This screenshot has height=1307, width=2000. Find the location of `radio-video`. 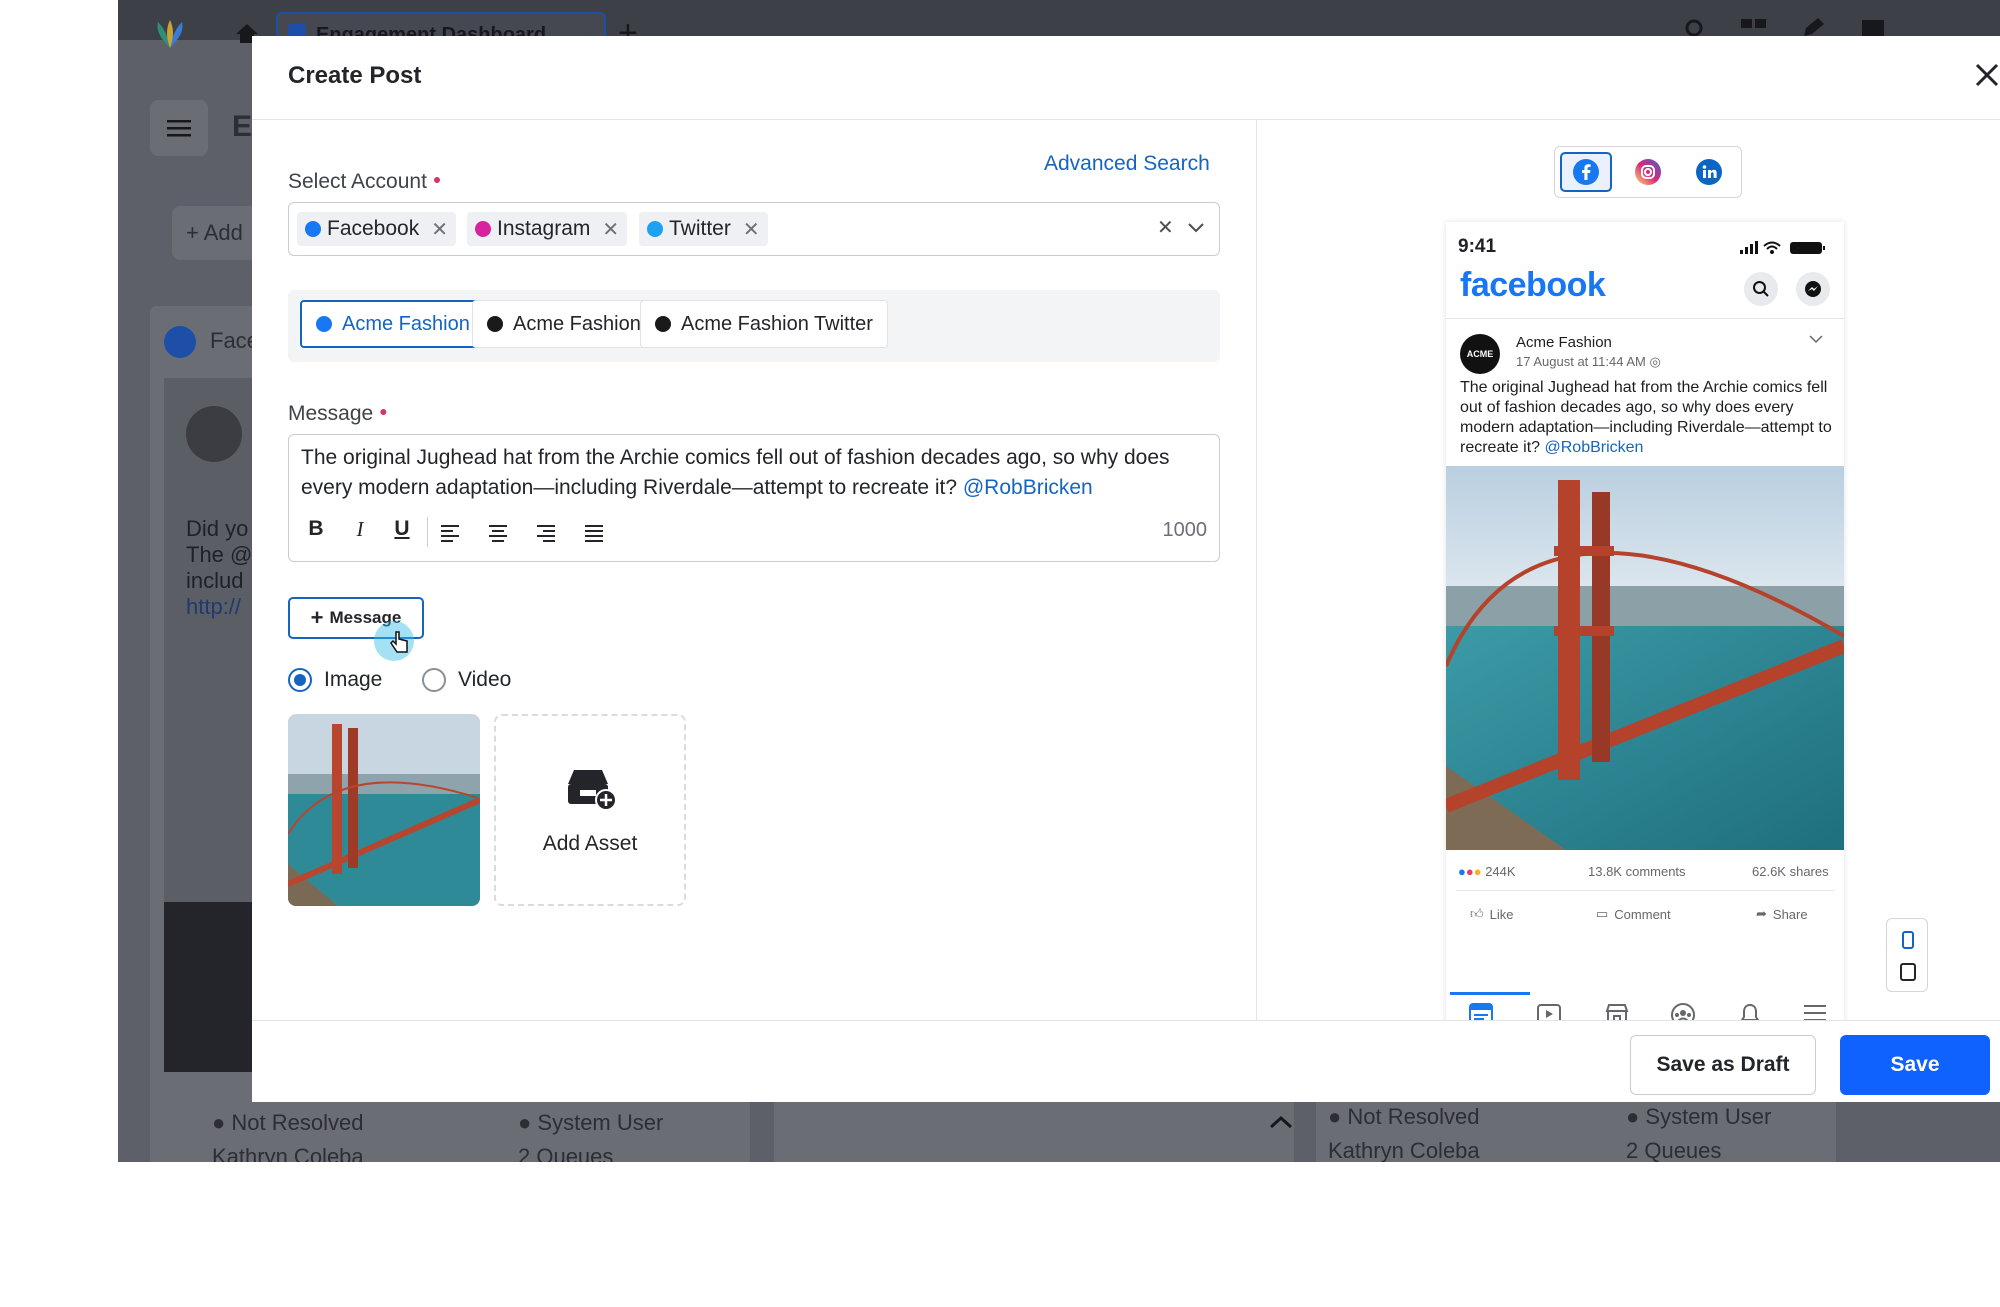

radio-video is located at coordinates (434, 680).